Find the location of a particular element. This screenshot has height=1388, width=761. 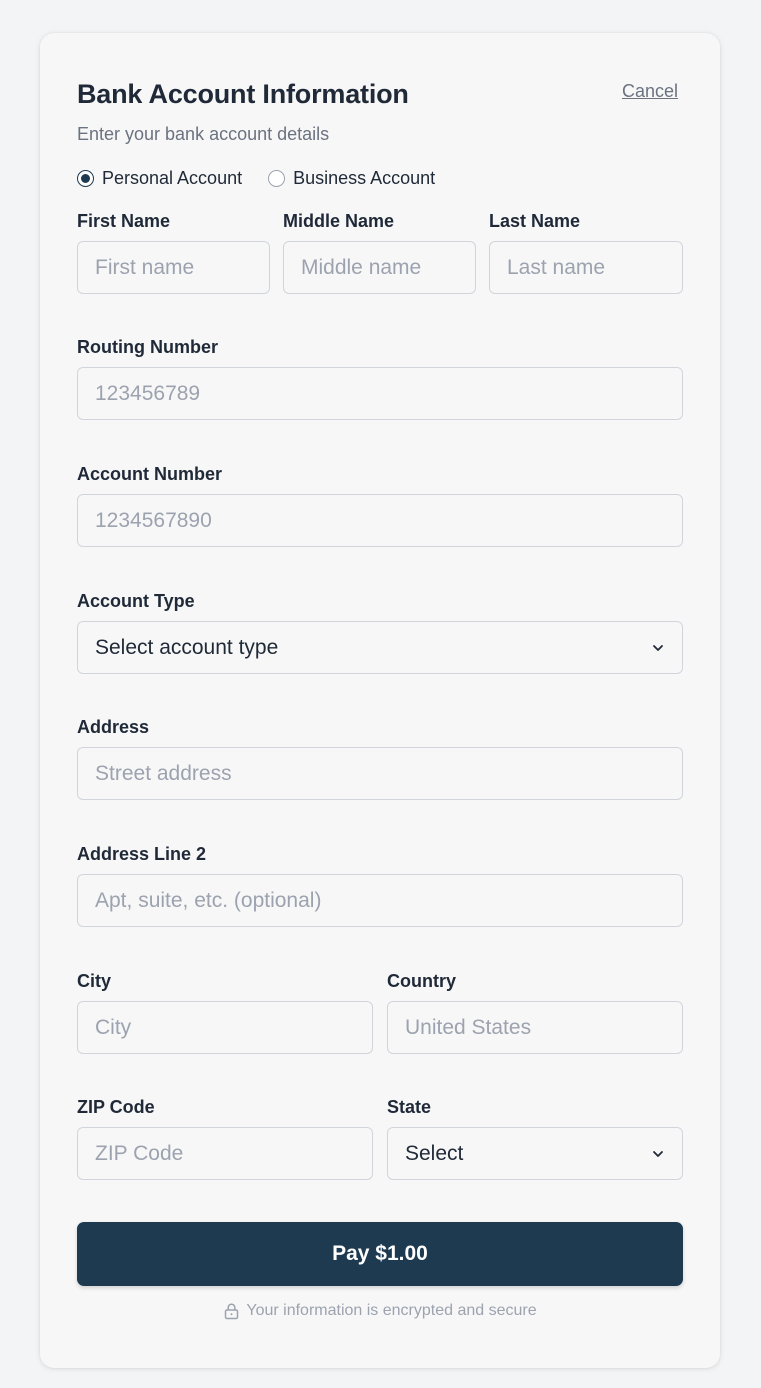

account-type-label: Account Type is located at coordinates (136, 601).